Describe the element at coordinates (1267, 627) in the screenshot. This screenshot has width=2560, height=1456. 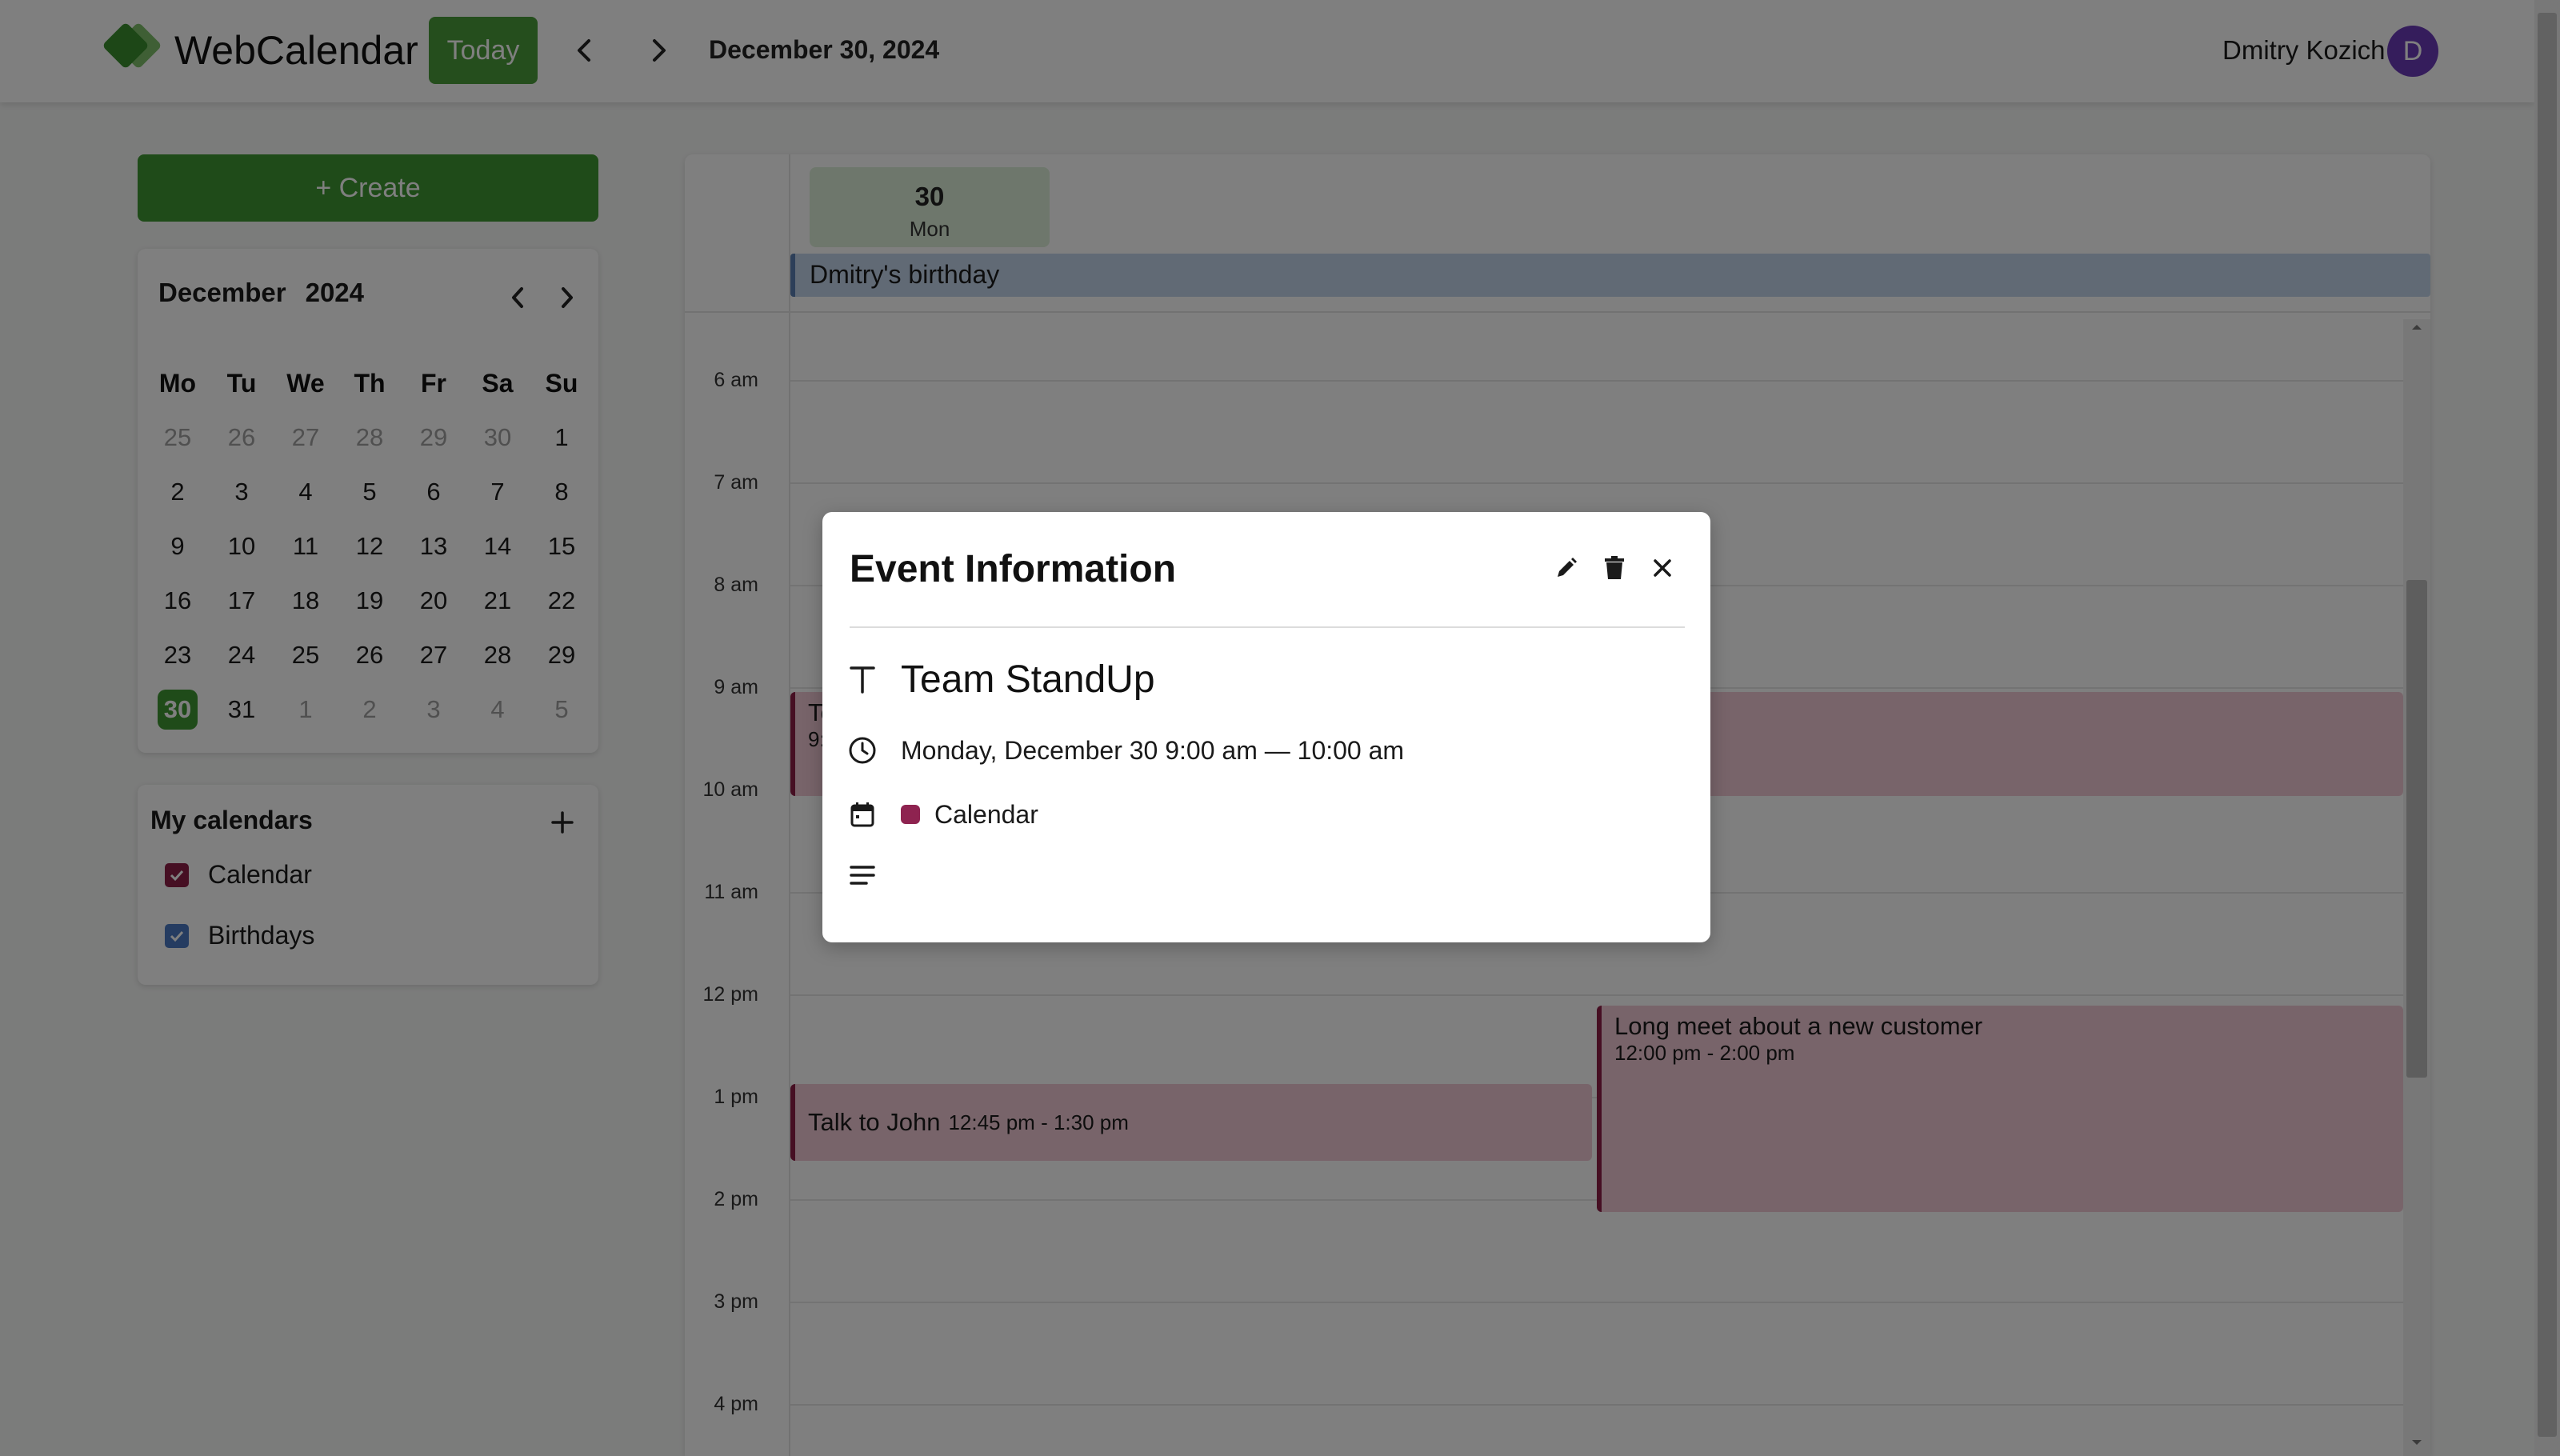
I see `dialog-divider` at that location.